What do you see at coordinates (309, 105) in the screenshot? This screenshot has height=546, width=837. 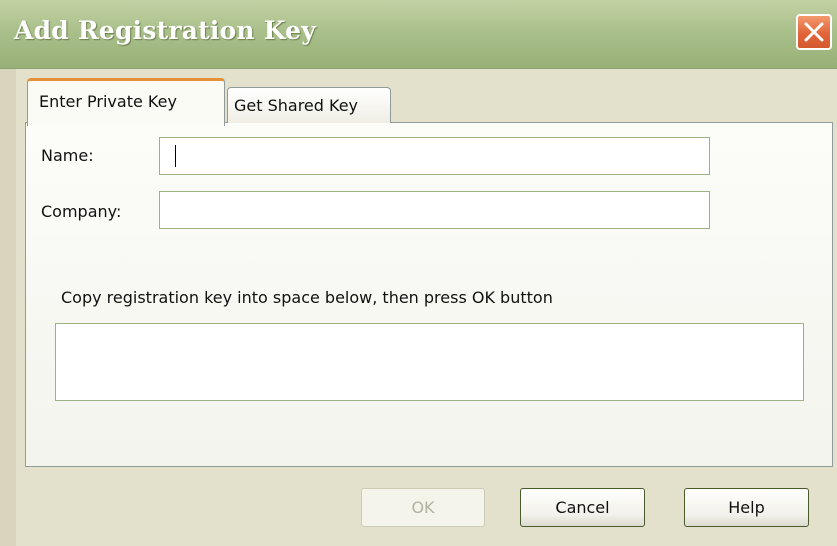 I see `tab-get-shared-key: Get Shared Key` at bounding box center [309, 105].